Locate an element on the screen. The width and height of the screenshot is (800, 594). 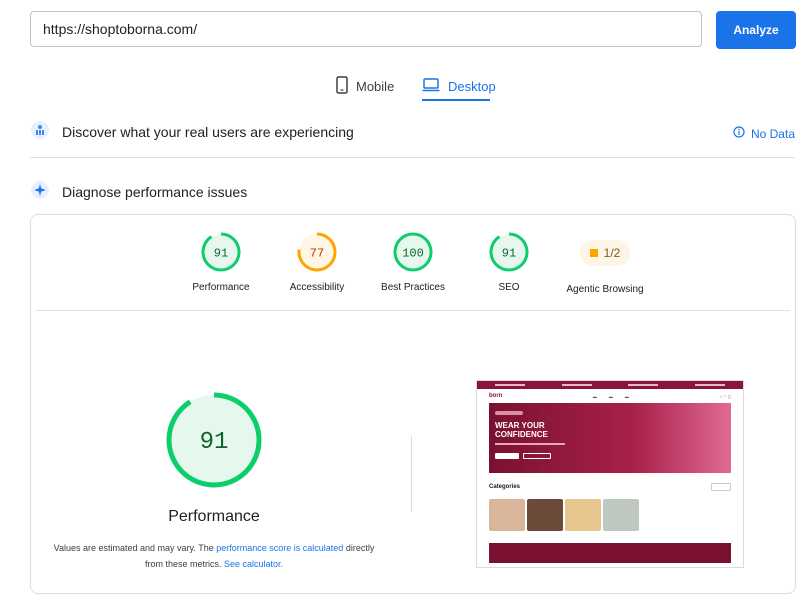
main-performance-gauge: 91 is located at coordinates (214, 442).